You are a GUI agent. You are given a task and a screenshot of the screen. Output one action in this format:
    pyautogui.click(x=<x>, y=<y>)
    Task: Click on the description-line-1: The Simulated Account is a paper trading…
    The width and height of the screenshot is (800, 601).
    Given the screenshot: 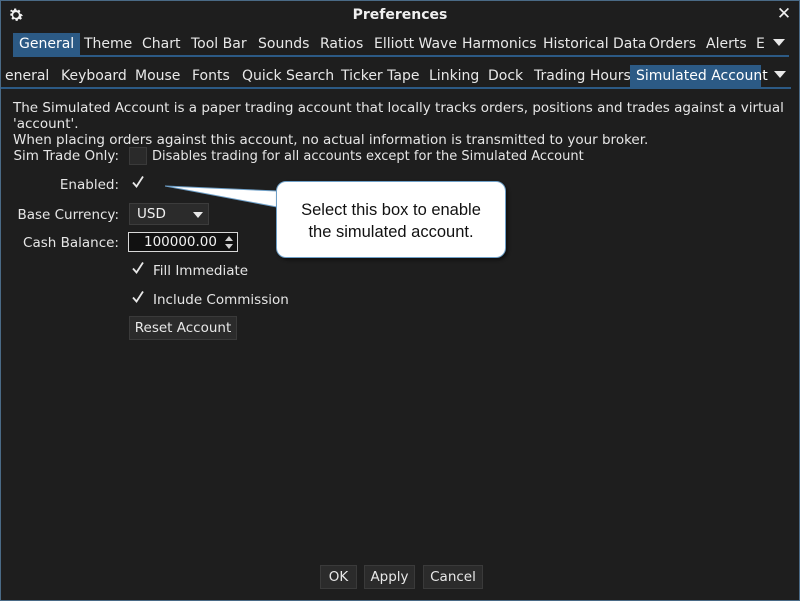 What is the action you would take?
    pyautogui.click(x=398, y=116)
    